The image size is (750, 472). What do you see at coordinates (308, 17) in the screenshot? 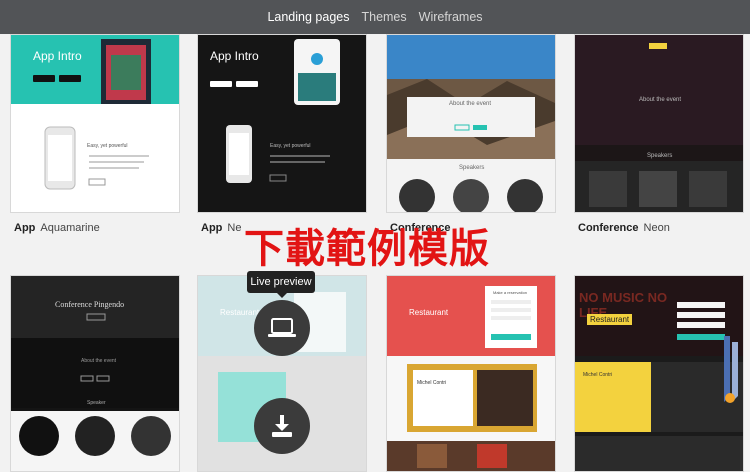
I see `nav-landing-pages: Landing pages` at bounding box center [308, 17].